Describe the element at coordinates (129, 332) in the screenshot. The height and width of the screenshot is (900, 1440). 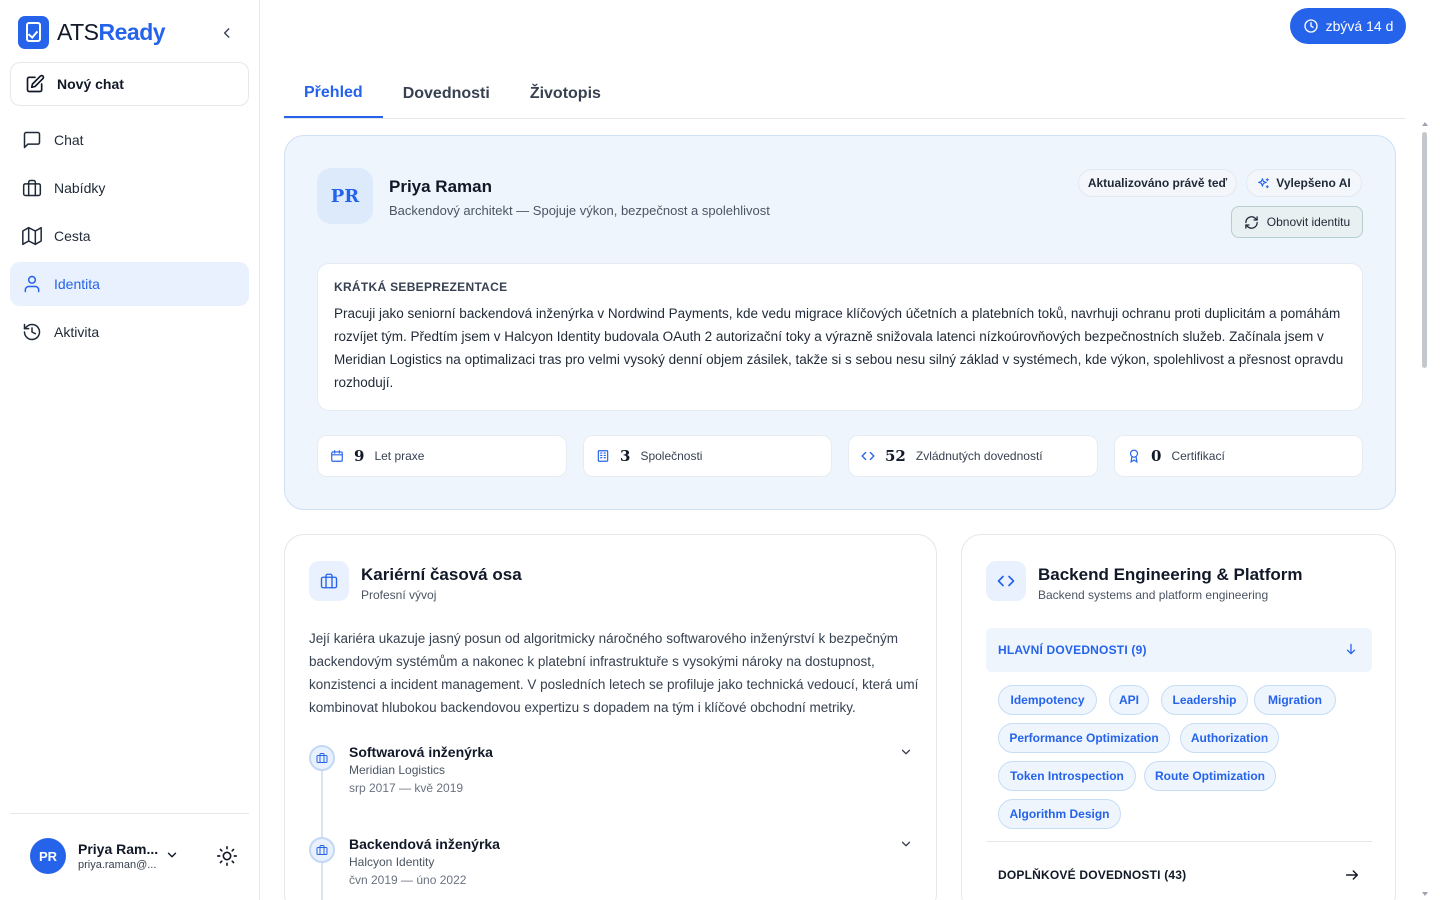
I see `sidebar-item-aktivita: Aktivita` at that location.